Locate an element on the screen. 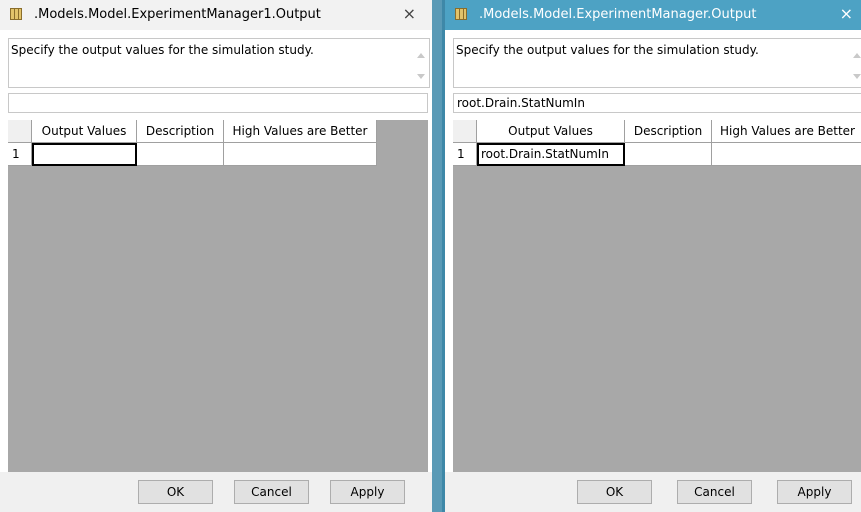  window-title: .Models.Model.ExperimentManager.Output is located at coordinates (618, 14).